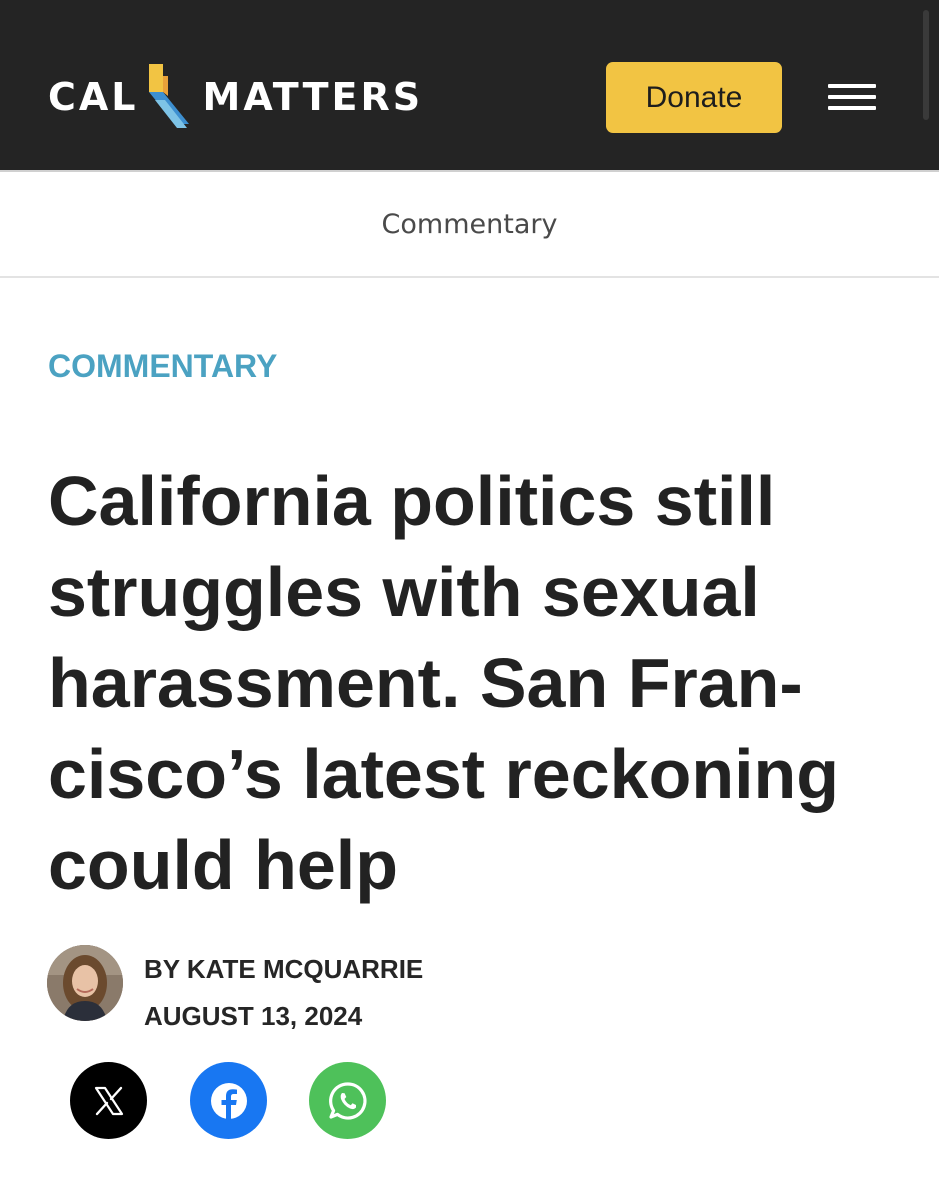 This screenshot has height=1200, width=939. Describe the element at coordinates (444, 774) in the screenshot. I see `headline-line: cisco’s latest reckoning` at that location.